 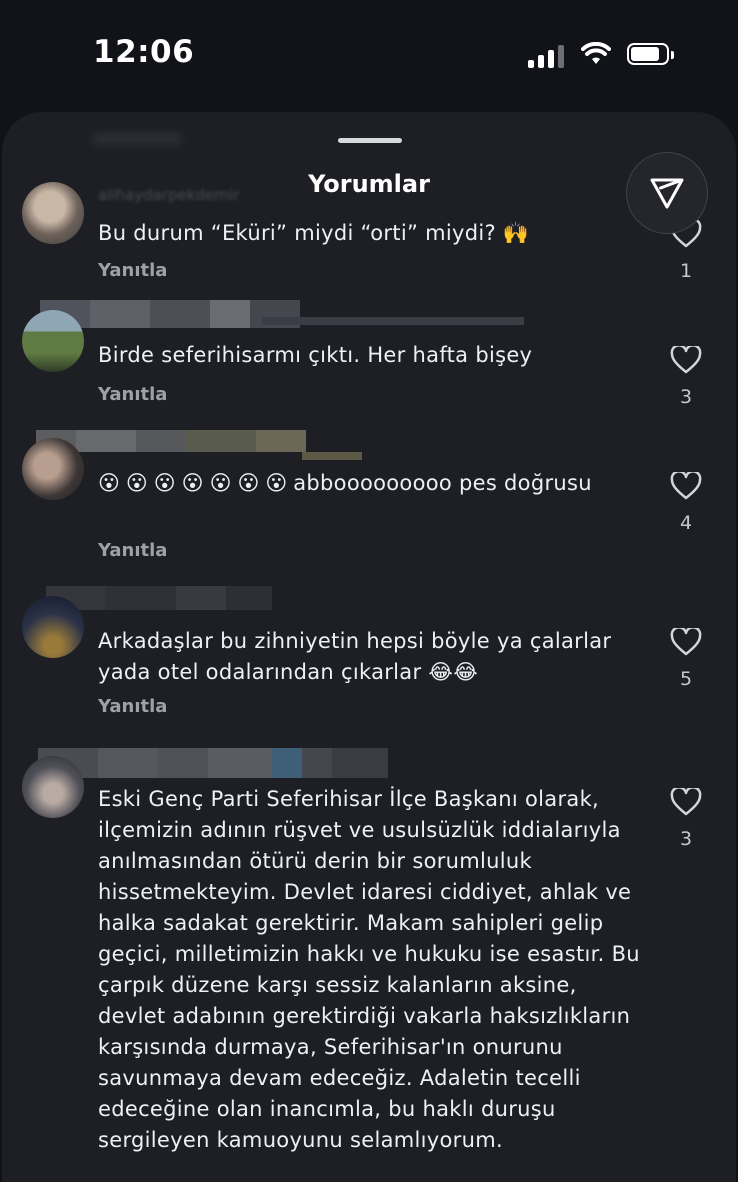 What do you see at coordinates (686, 679) in the screenshot?
I see `like-count: 5` at bounding box center [686, 679].